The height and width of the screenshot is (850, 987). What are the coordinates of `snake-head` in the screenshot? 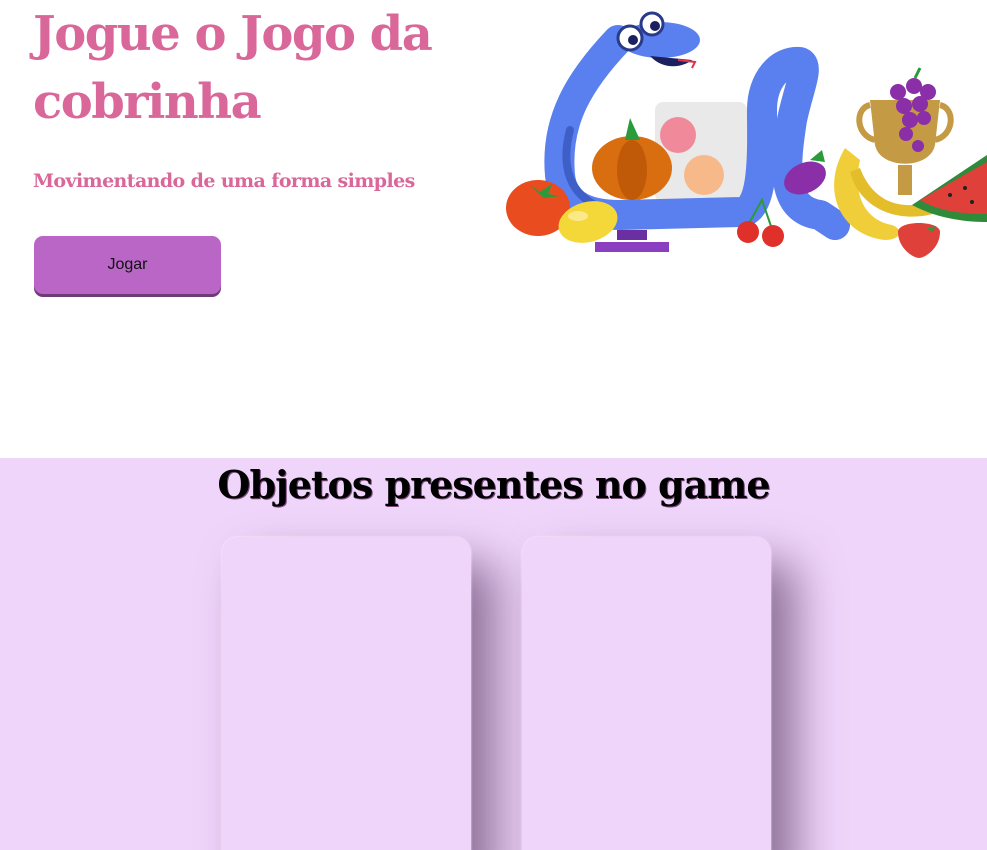 It's located at (658, 40).